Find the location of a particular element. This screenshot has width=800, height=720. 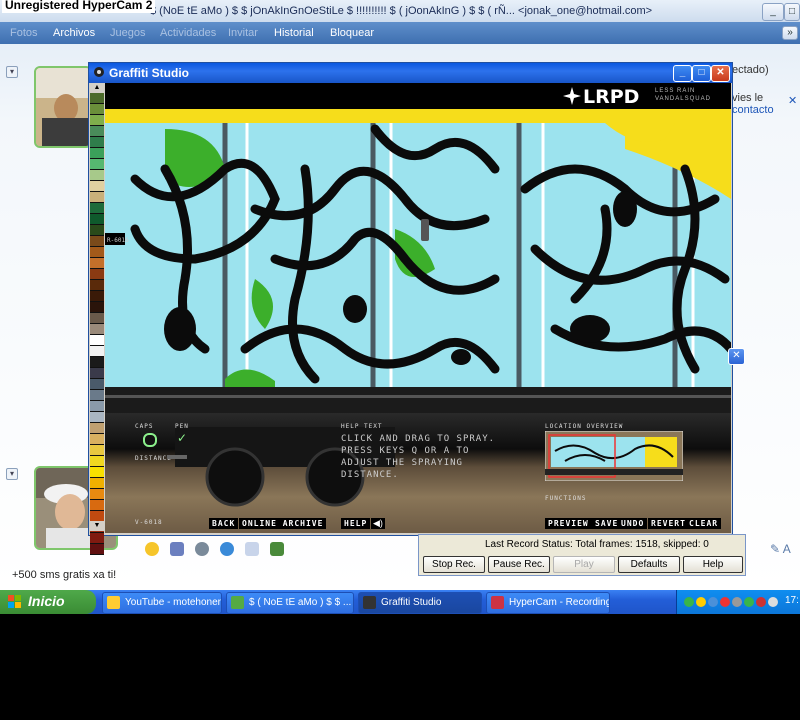

messenger-icon is located at coordinates (237, 602).